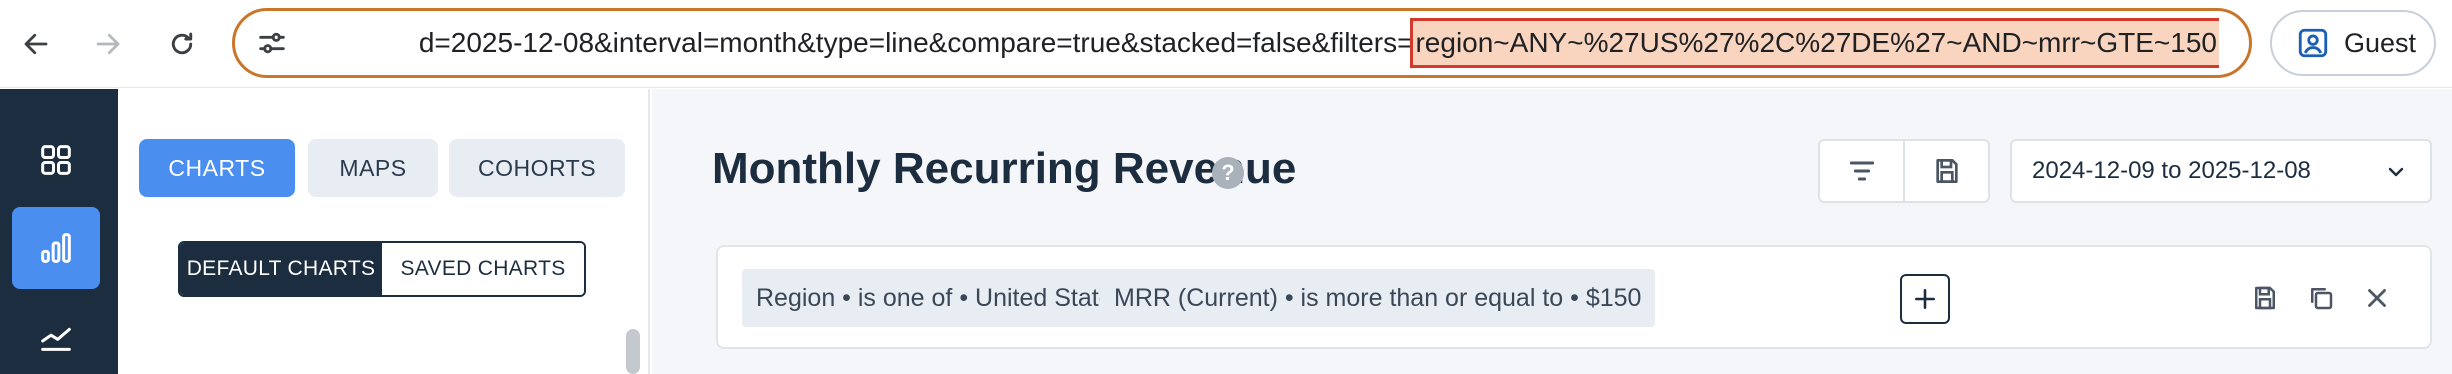  I want to click on tab-maps: MAPS, so click(373, 168).